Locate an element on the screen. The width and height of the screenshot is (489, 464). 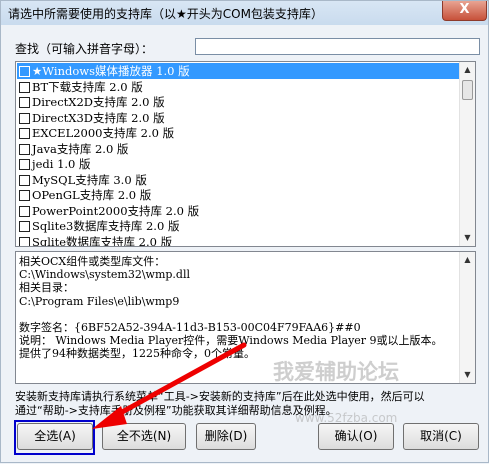
list-item: Sqlite3数据库支持库 2.0 版 is located at coordinates (238, 226).